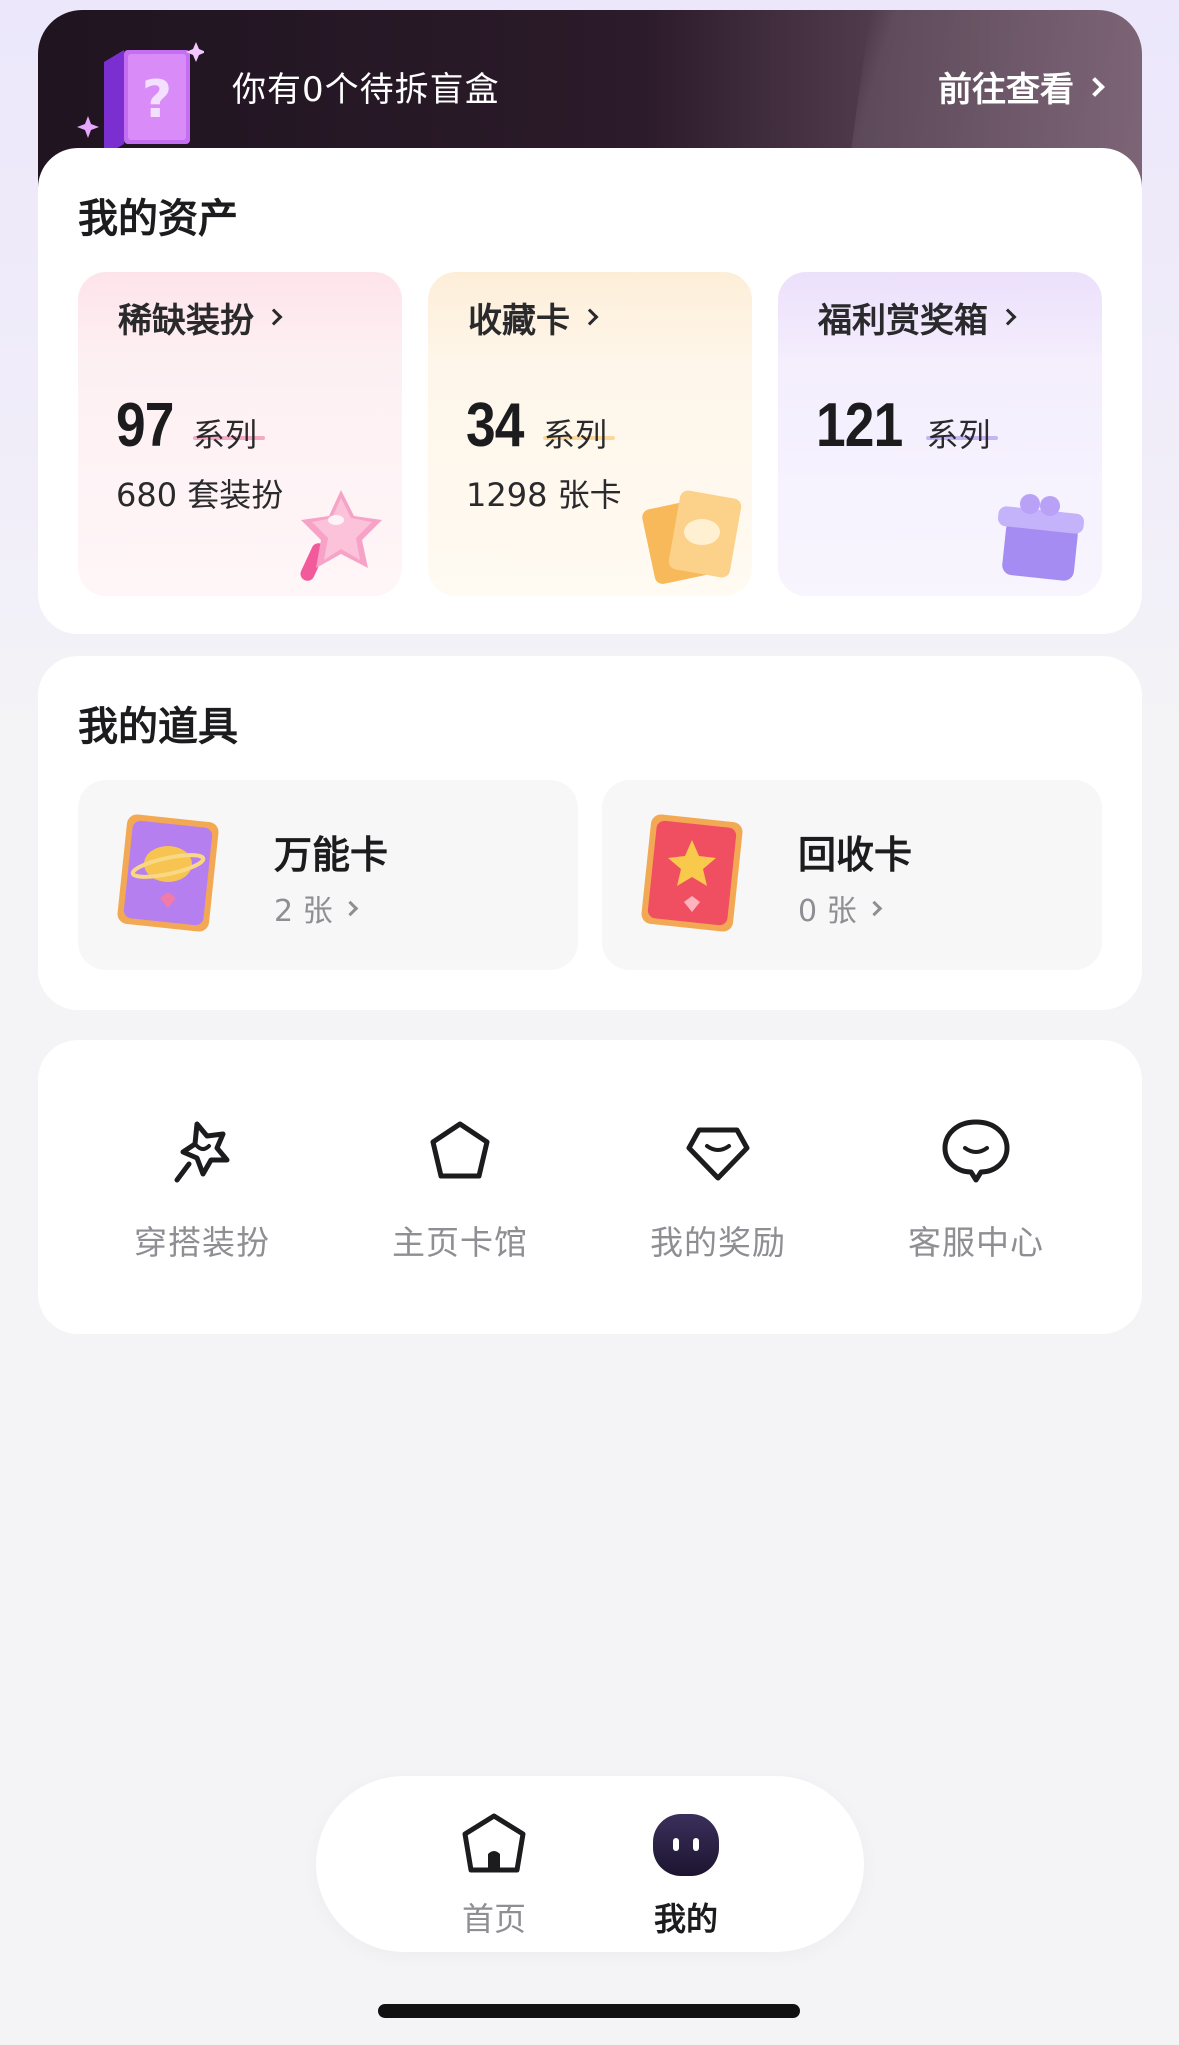 This screenshot has height=2045, width=1179. Describe the element at coordinates (168, 873) in the screenshot. I see `universal-card-icon` at that location.